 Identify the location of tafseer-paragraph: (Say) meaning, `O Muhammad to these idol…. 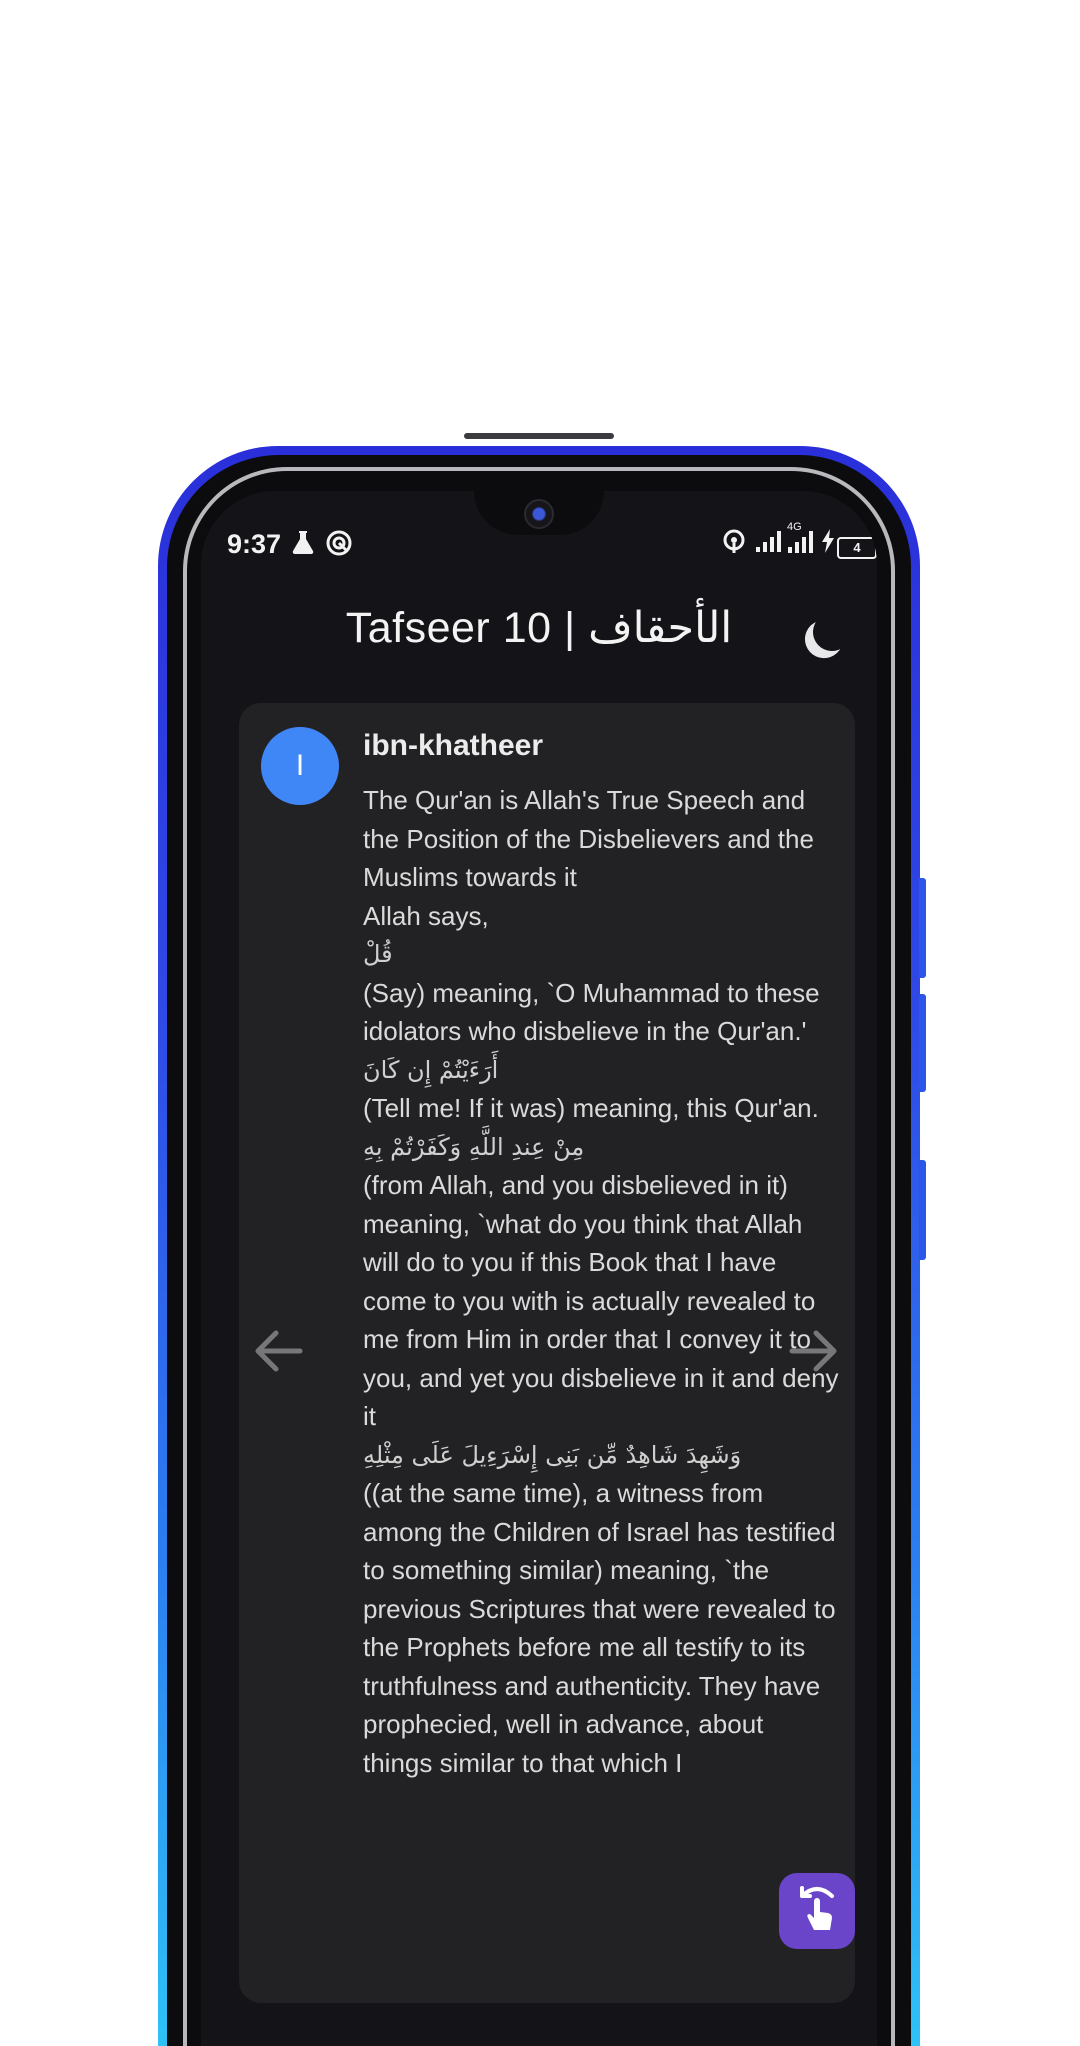
(591, 1012).